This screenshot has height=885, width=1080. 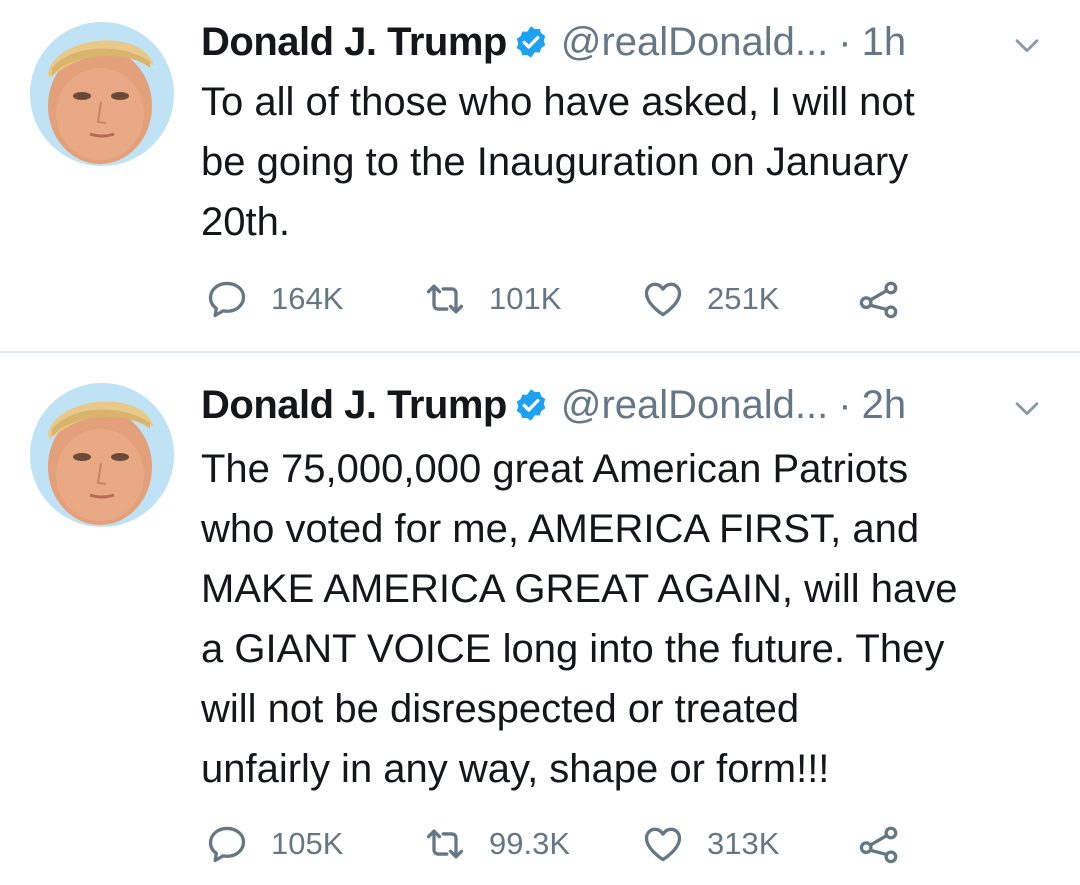 What do you see at coordinates (307, 843) in the screenshot?
I see `reply-count: 105K` at bounding box center [307, 843].